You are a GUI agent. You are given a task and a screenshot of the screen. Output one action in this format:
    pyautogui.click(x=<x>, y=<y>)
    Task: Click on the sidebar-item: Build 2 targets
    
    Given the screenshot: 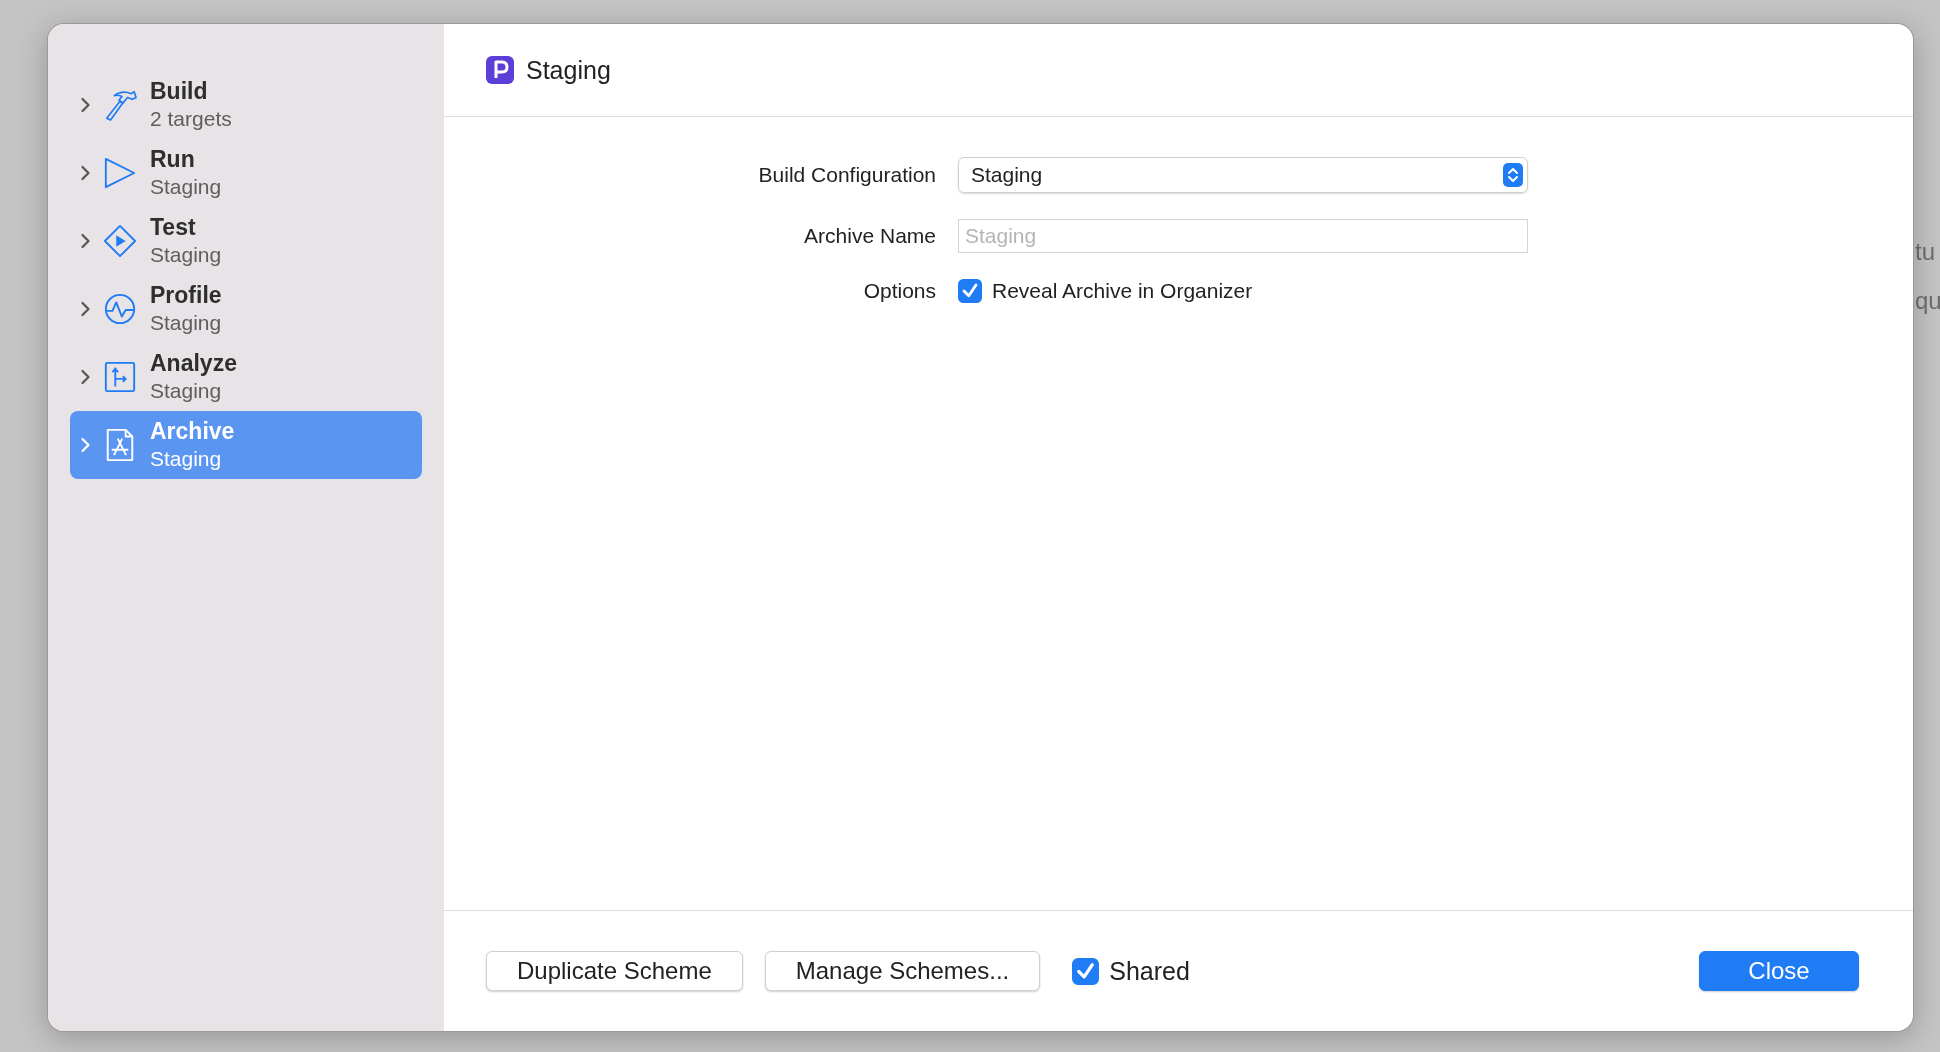 What is the action you would take?
    pyautogui.click(x=246, y=105)
    